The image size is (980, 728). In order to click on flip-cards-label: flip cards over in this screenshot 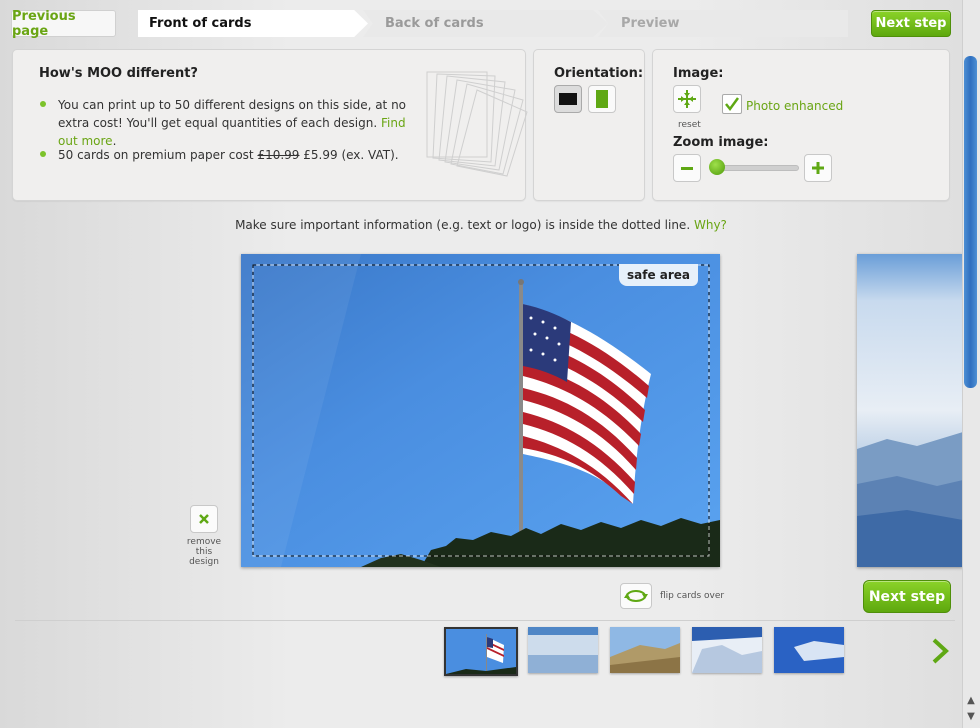, I will do `click(692, 596)`.